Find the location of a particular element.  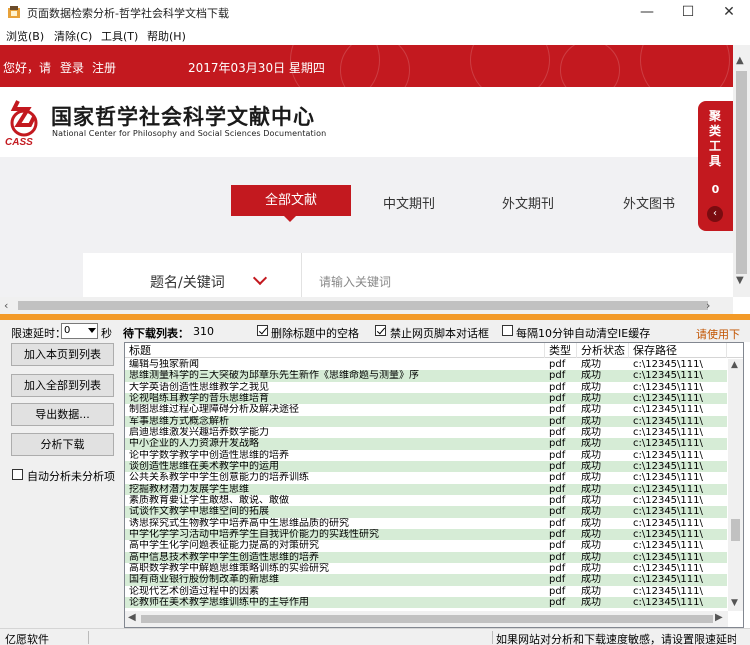

delay-value: 0 is located at coordinates (67, 330).